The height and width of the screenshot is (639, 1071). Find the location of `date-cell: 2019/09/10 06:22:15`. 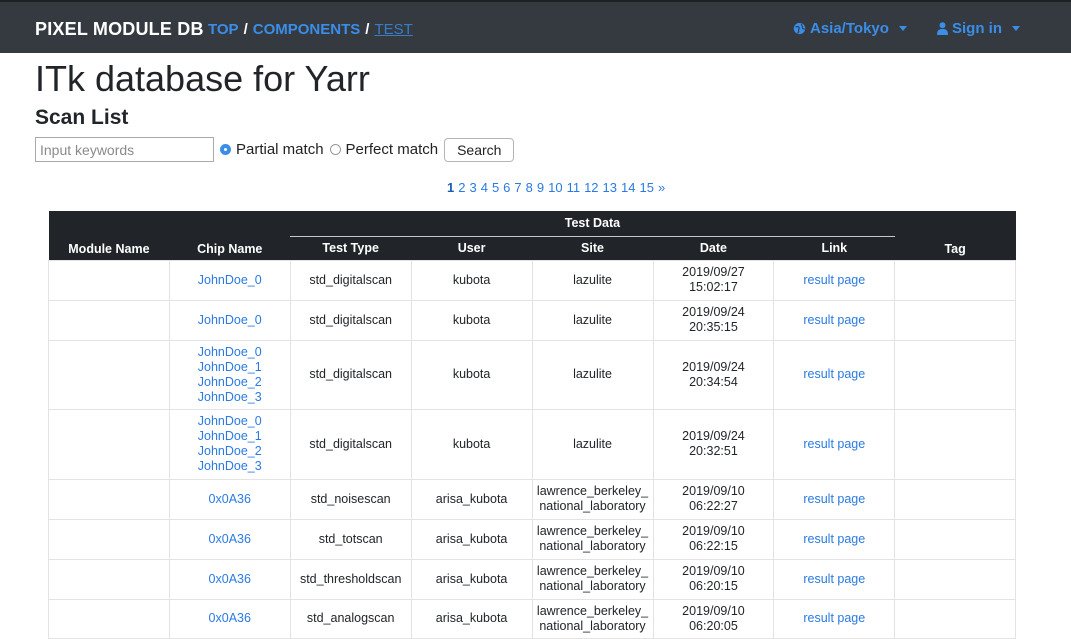

date-cell: 2019/09/10 06:22:15 is located at coordinates (713, 539).